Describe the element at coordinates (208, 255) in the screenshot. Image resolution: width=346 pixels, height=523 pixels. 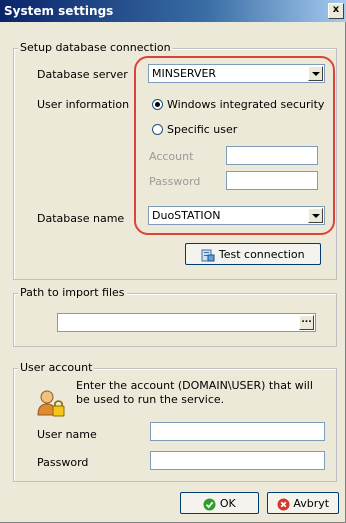
I see `database-test-icon` at that location.